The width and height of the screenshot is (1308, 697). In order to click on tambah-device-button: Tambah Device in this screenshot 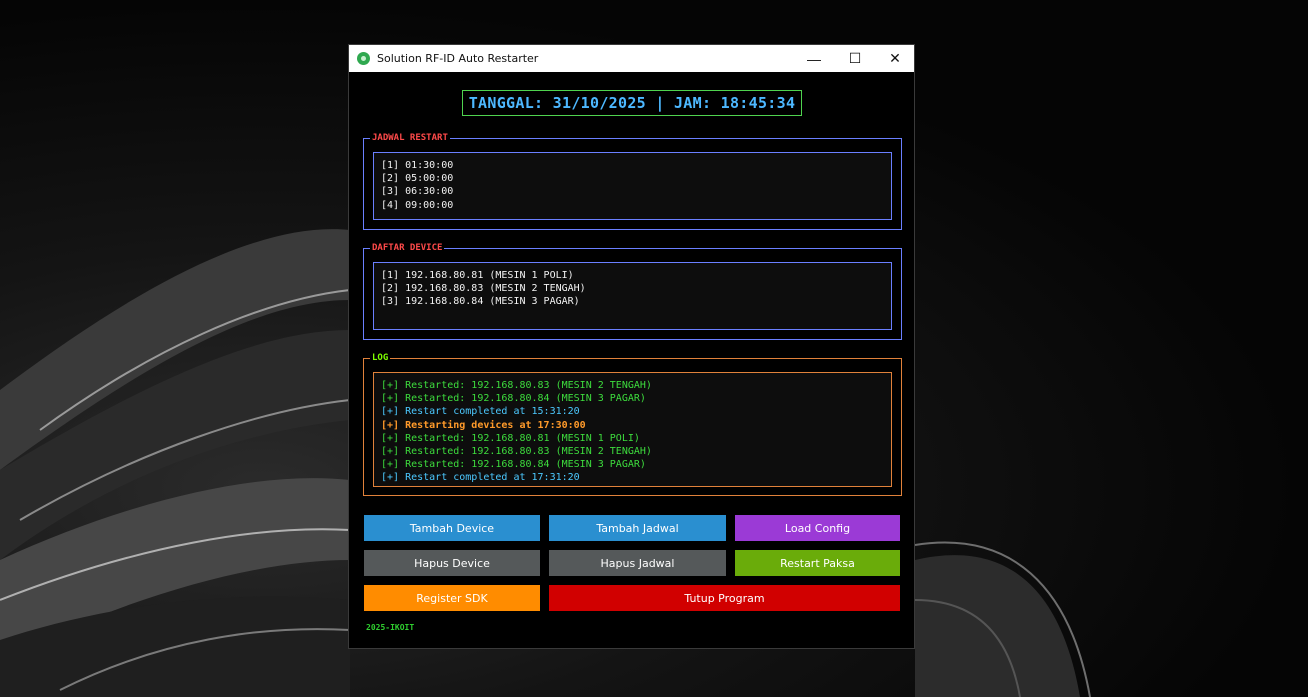, I will do `click(452, 528)`.